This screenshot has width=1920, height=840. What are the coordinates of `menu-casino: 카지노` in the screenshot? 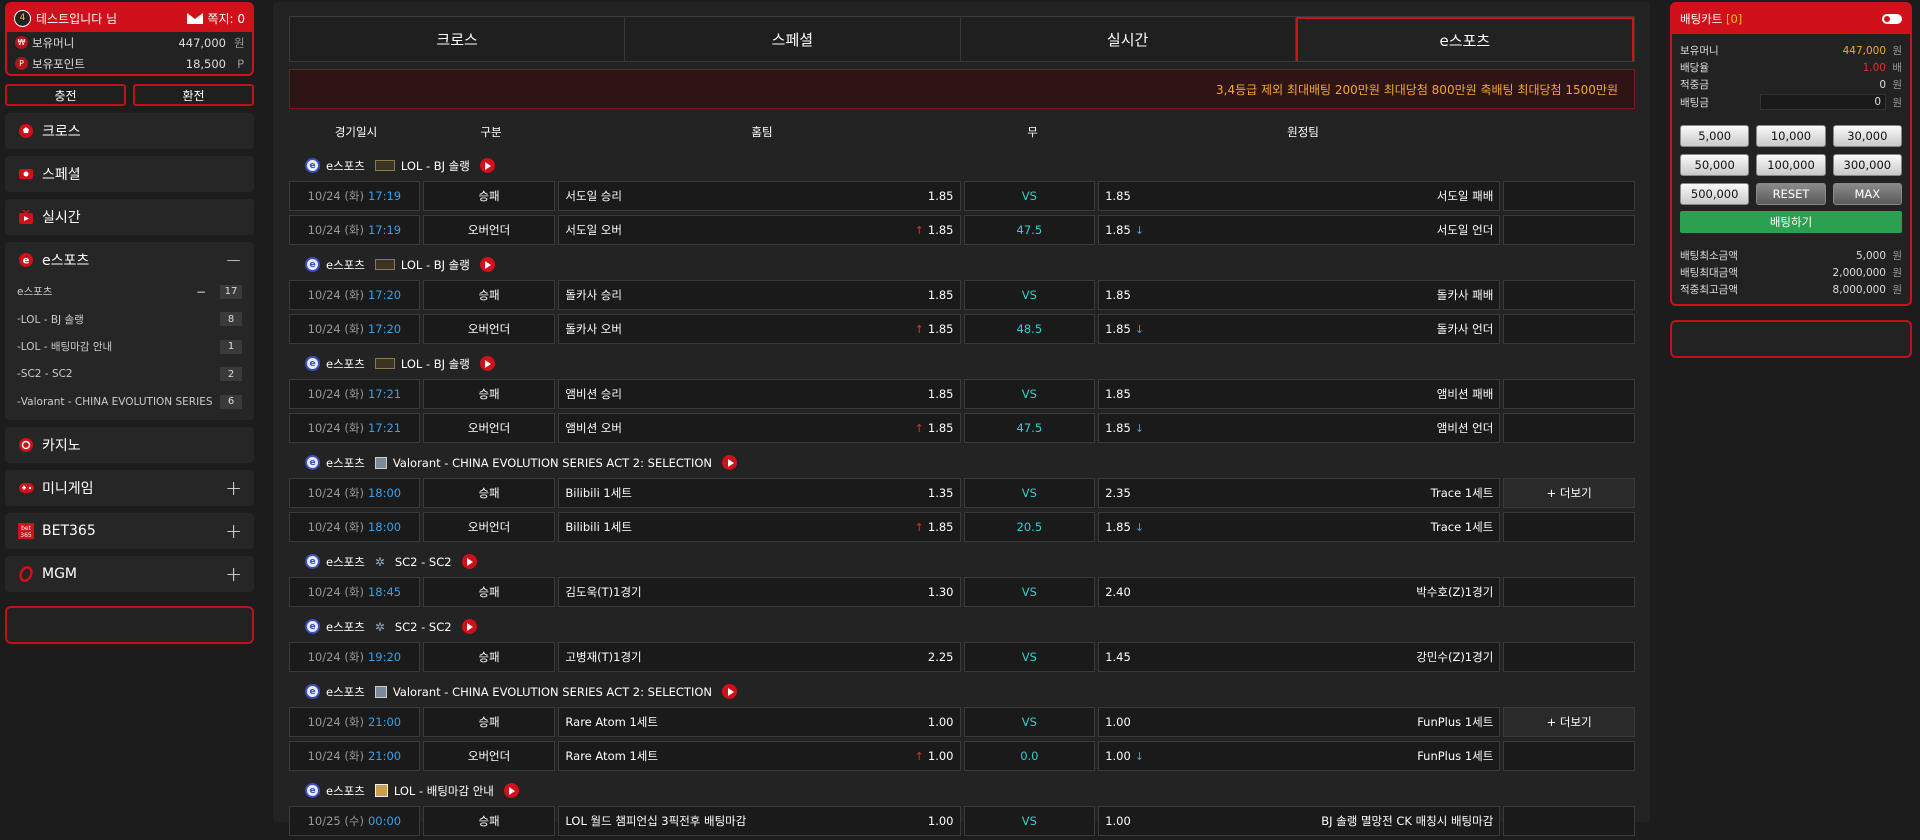 It's located at (129, 444).